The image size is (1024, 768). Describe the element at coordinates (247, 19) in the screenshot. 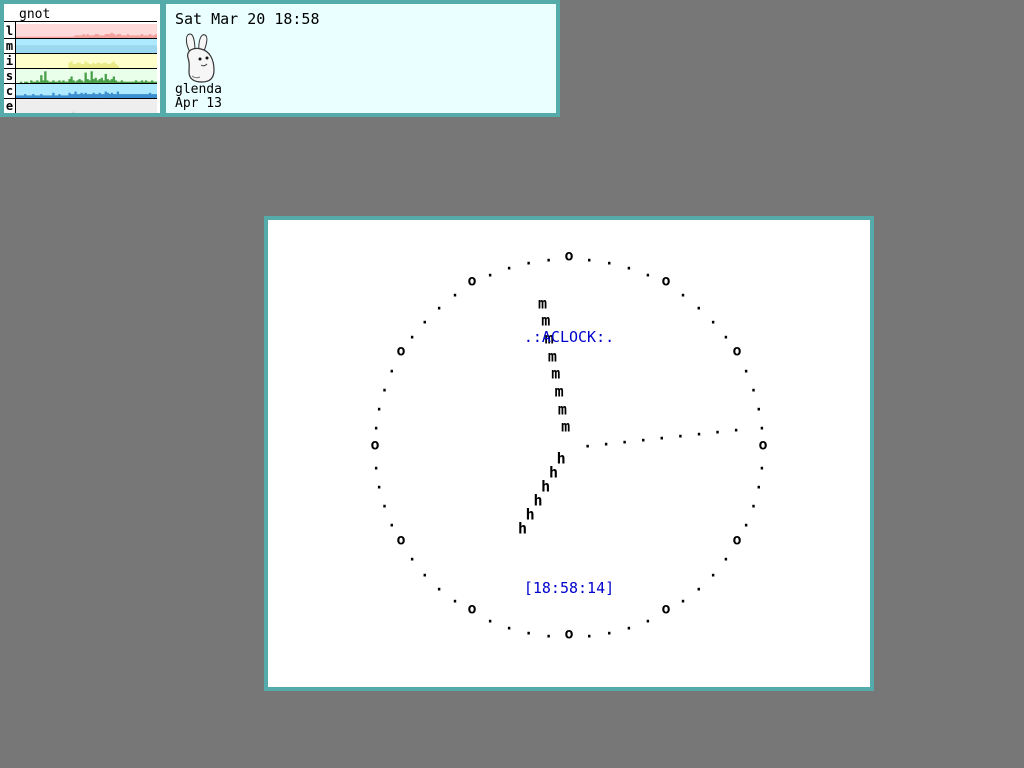

I see `datetime-display: Sat Mar 20 18:58` at that location.